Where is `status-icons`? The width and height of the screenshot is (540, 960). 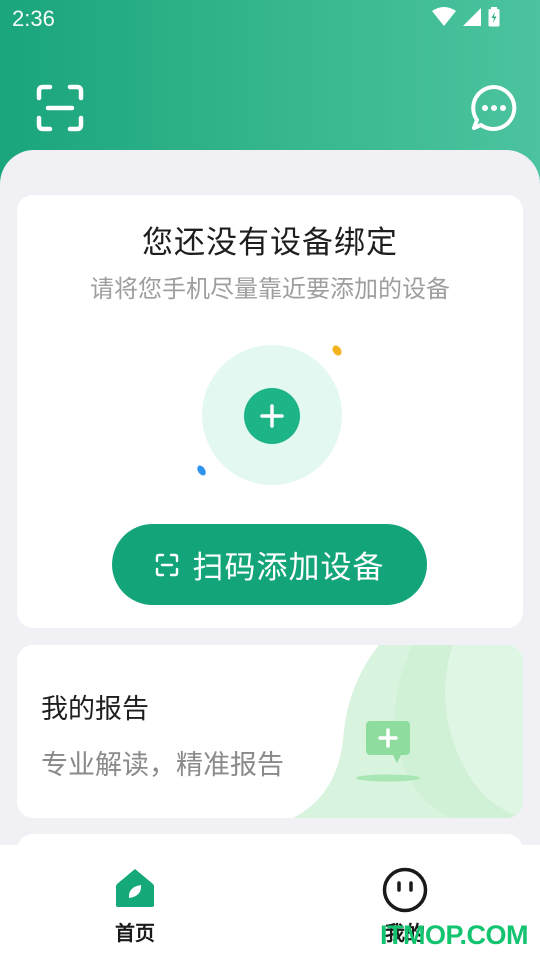 status-icons is located at coordinates (466, 17).